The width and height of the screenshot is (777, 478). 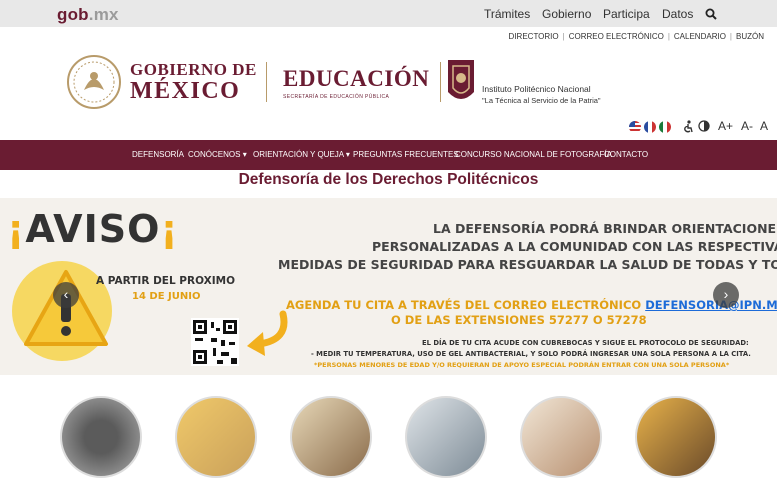 What do you see at coordinates (185, 91) in the screenshot?
I see `gobierno-logo-line2: MÉXICO` at bounding box center [185, 91].